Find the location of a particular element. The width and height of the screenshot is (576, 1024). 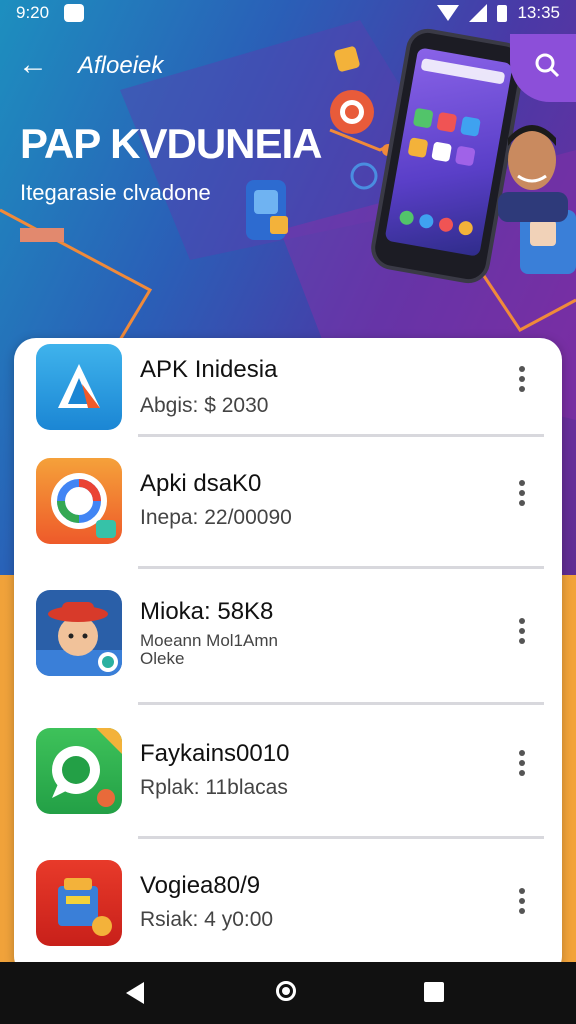

person-illustration is located at coordinates (533, 173).